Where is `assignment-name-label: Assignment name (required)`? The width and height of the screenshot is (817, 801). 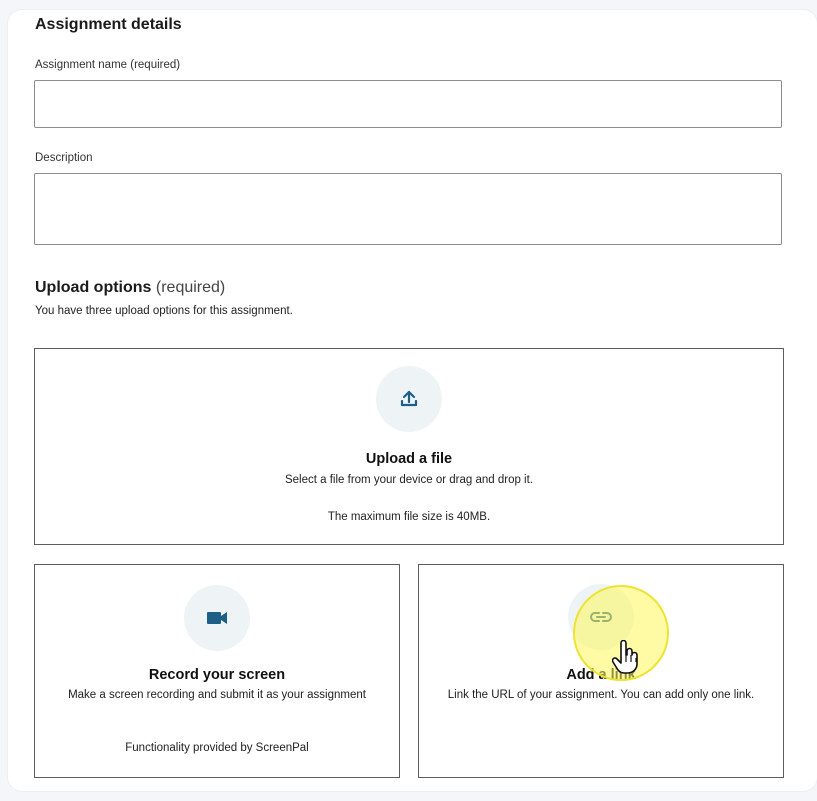 assignment-name-label: Assignment name (required) is located at coordinates (108, 65).